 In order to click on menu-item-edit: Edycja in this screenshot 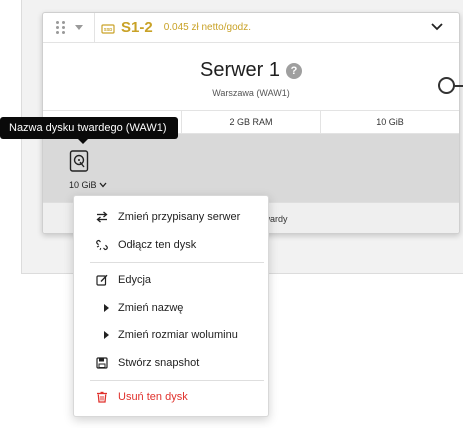, I will do `click(171, 280)`.